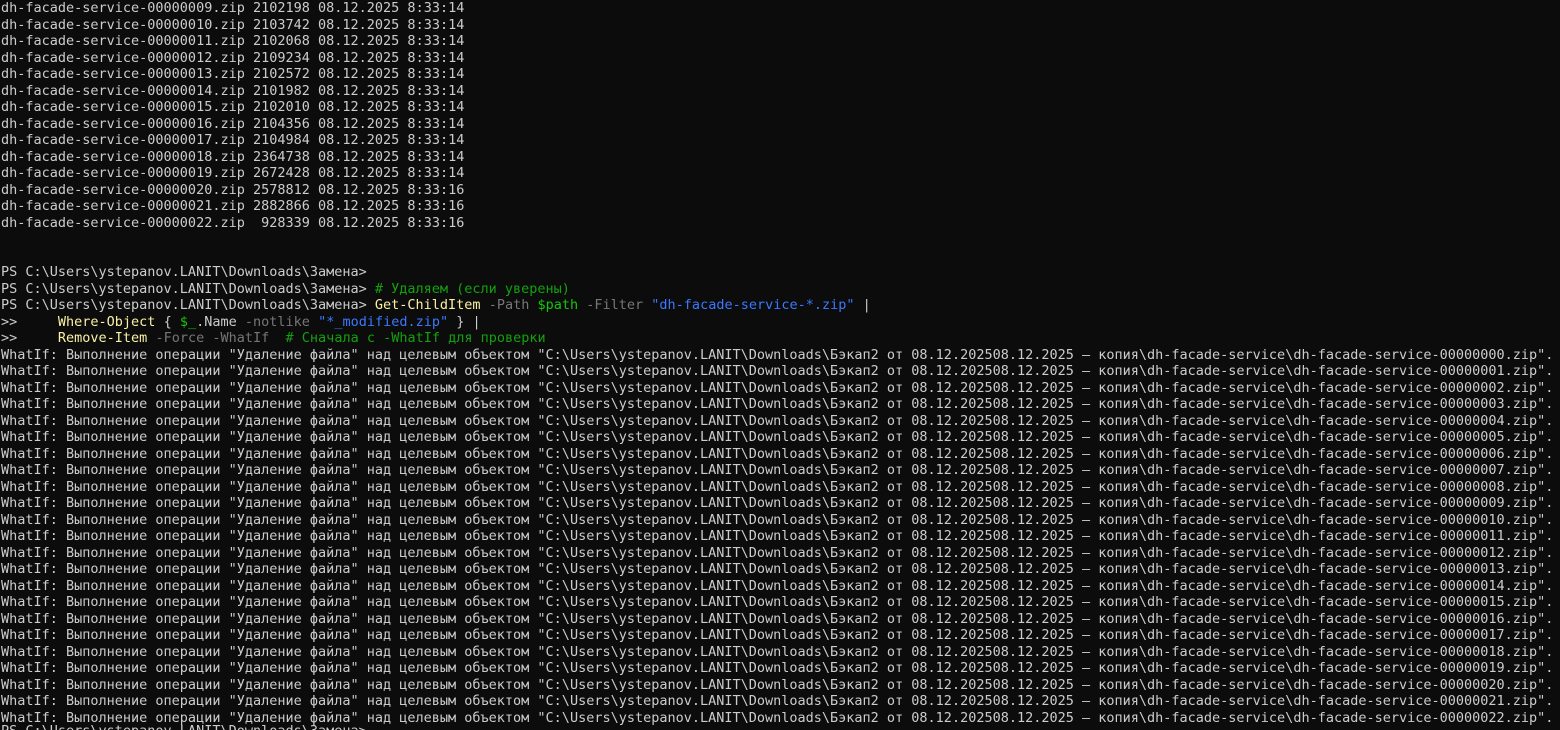  Describe the element at coordinates (281, 41) in the screenshot. I see `file-size: 2102068` at that location.